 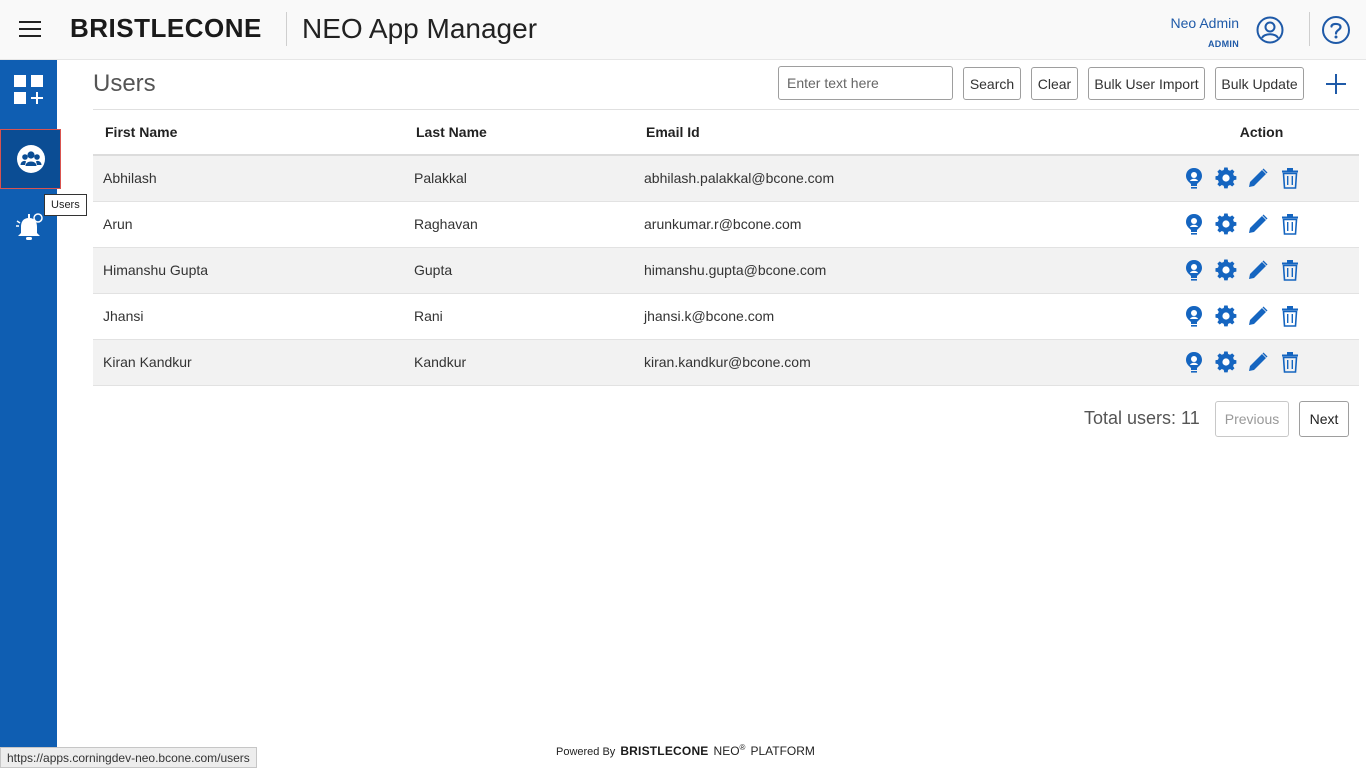 What do you see at coordinates (1054, 83) in the screenshot?
I see `clear-button: Clear` at bounding box center [1054, 83].